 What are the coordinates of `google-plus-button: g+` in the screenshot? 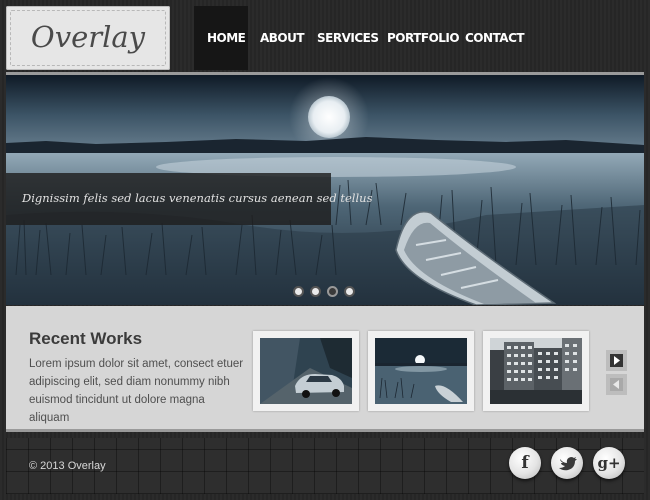 It's located at (609, 463).